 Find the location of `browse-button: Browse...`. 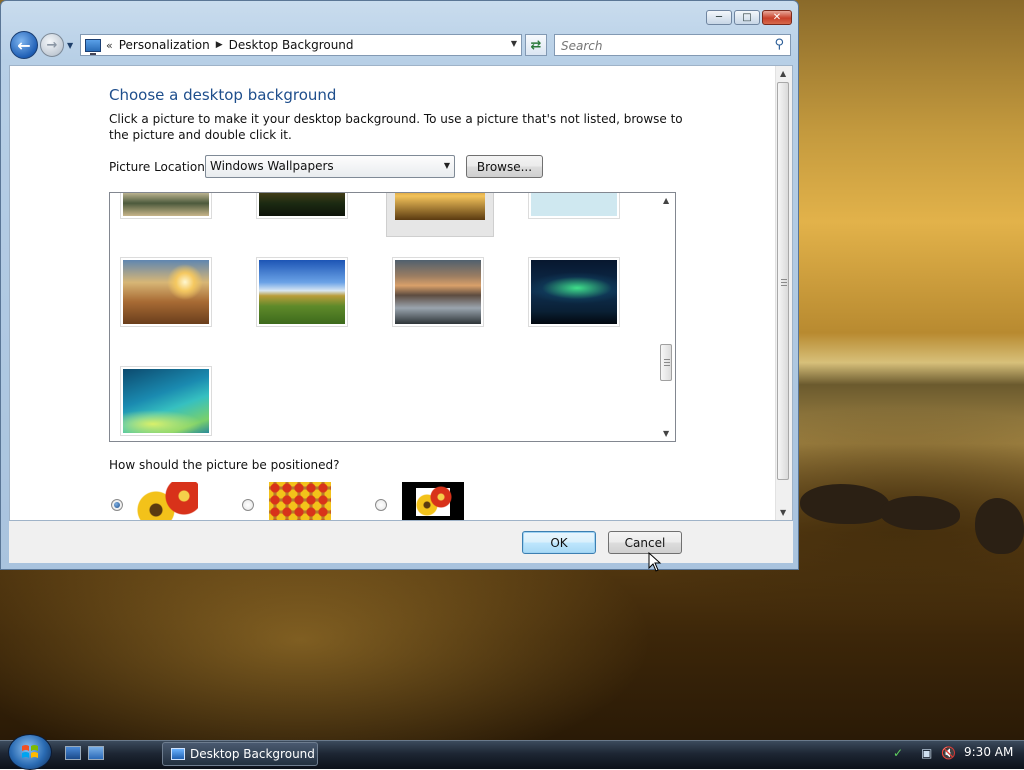

browse-button: Browse... is located at coordinates (504, 166).